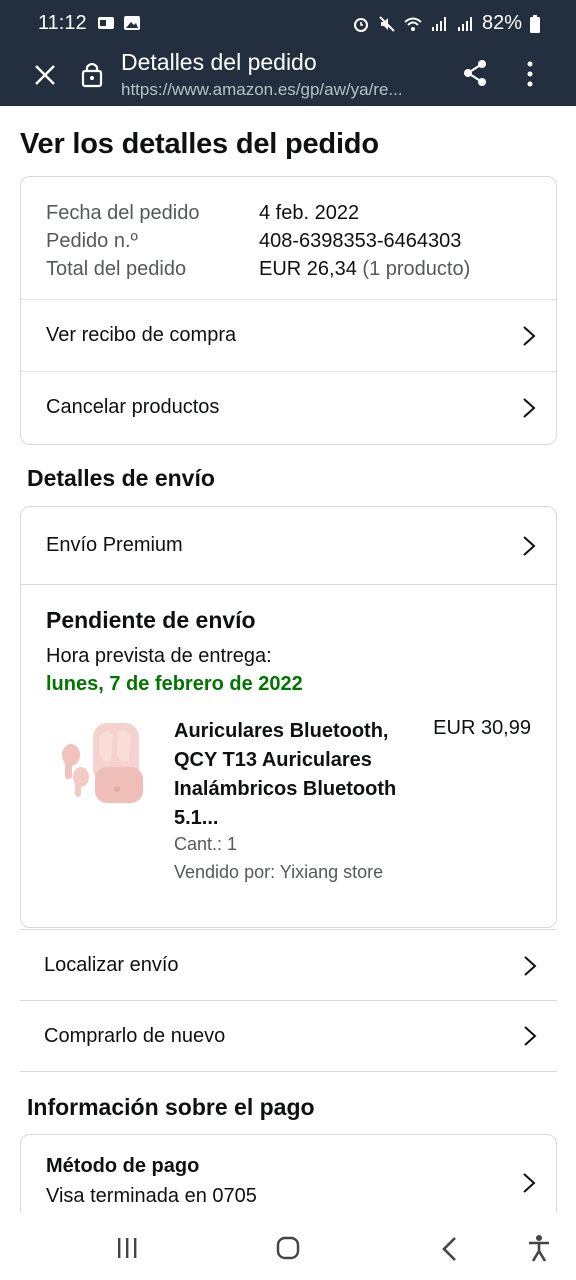  Describe the element at coordinates (413, 24) in the screenshot. I see `wifi-icon` at that location.